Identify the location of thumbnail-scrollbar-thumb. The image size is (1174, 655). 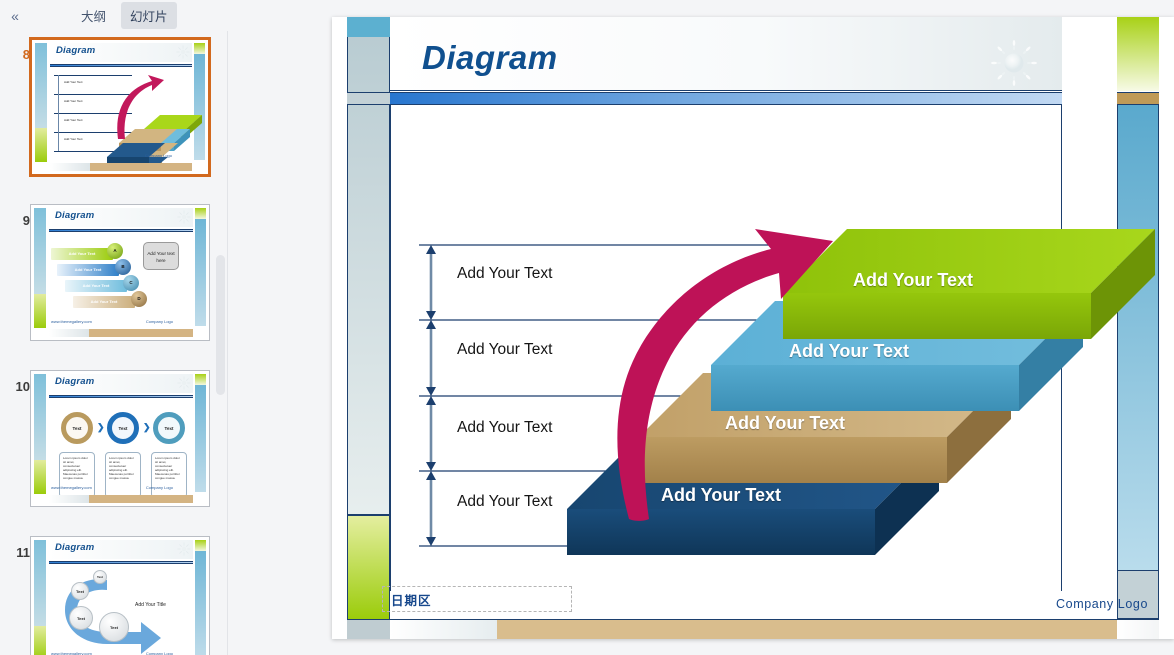
(220, 325).